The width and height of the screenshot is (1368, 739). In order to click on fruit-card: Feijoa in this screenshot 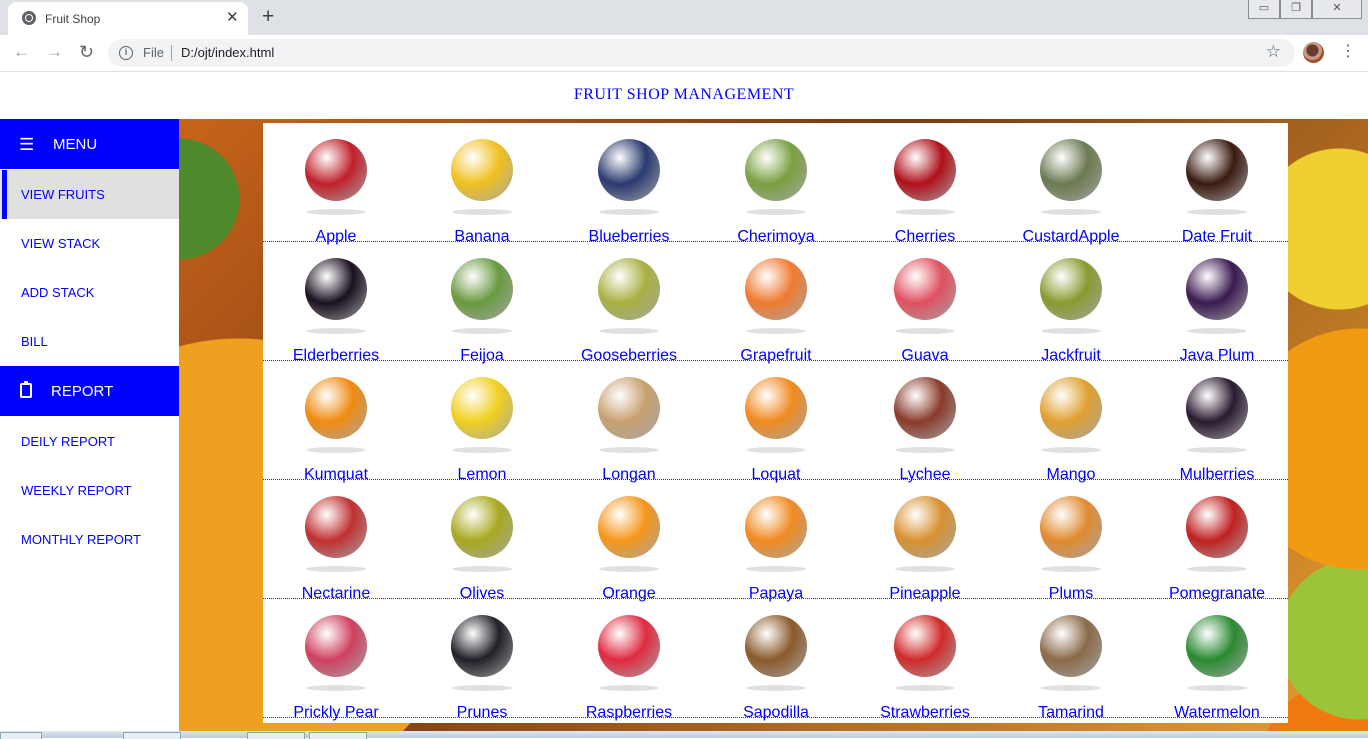, I will do `click(482, 303)`.